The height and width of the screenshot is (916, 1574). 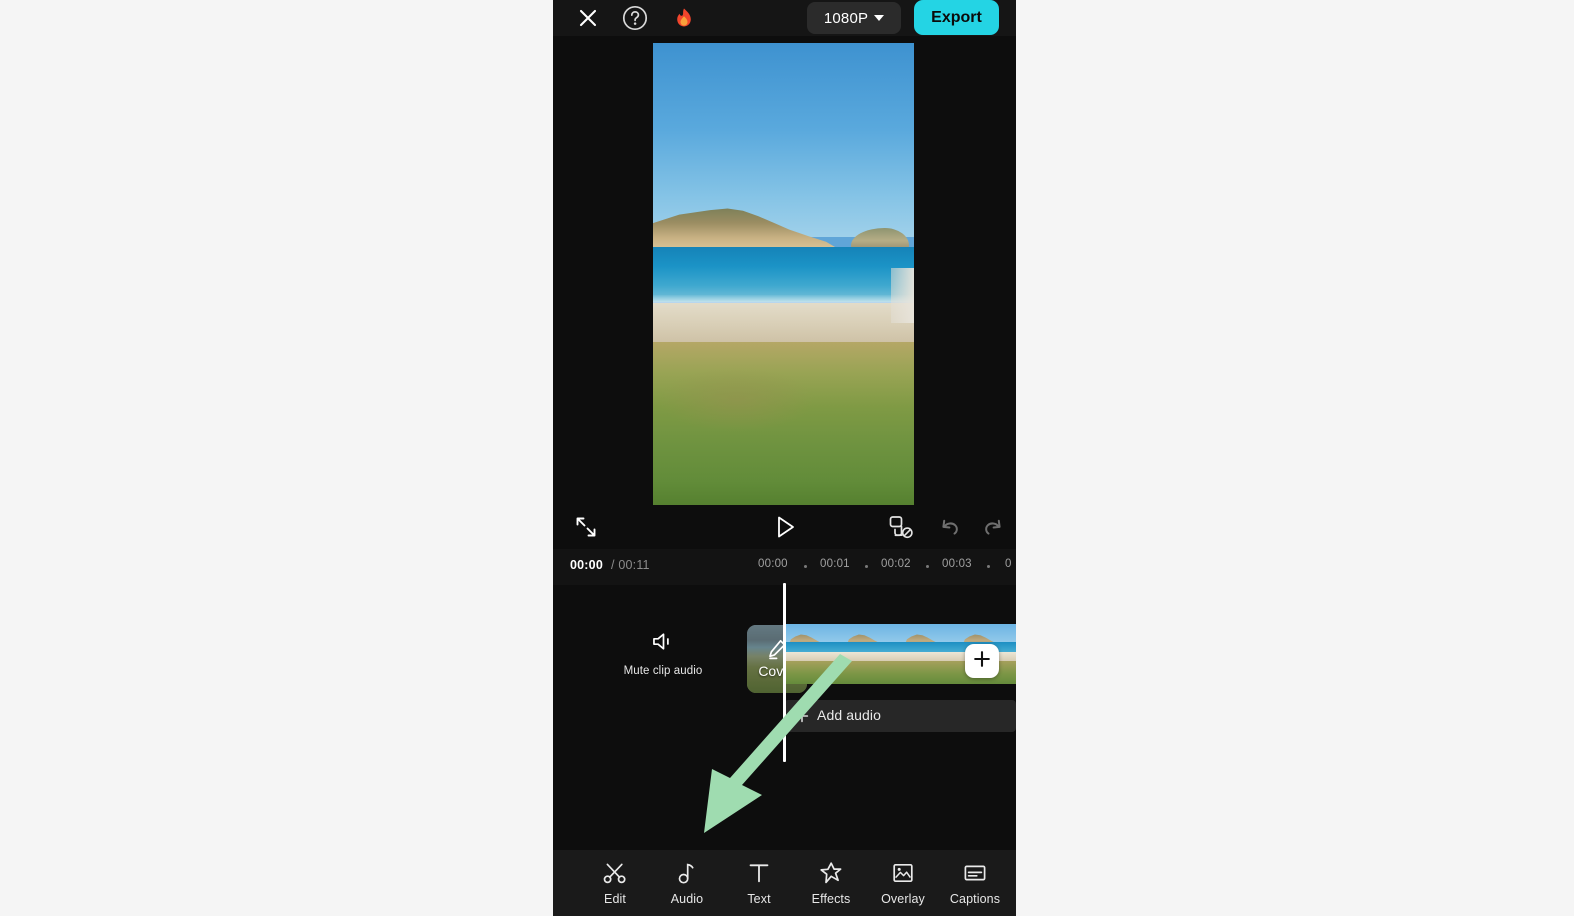 I want to click on speaker-mute-icon, so click(x=663, y=644).